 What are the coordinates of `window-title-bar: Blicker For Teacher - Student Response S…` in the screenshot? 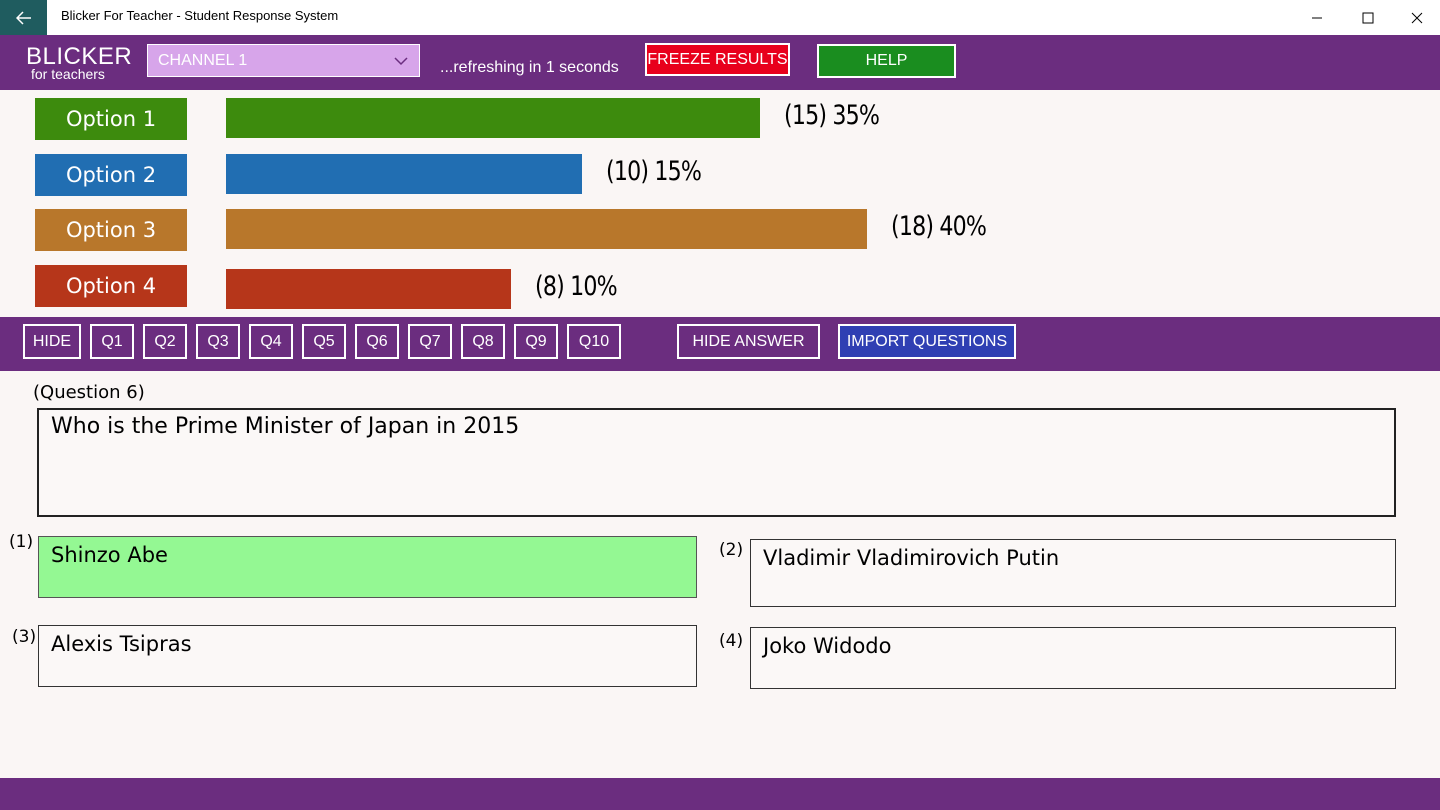 It's located at (720, 17).